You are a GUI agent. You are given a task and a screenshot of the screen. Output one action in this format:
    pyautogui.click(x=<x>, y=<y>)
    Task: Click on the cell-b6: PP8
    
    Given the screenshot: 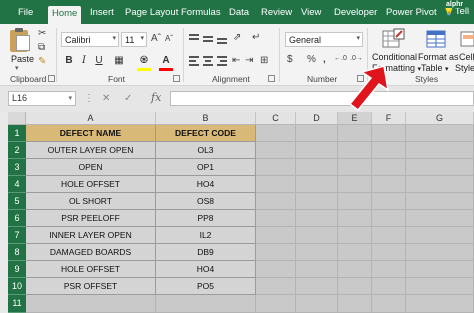 What is the action you would take?
    pyautogui.click(x=206, y=218)
    